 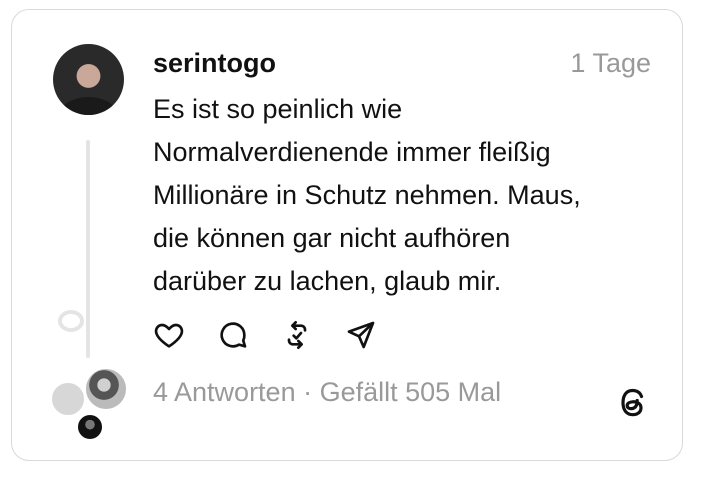 I want to click on post-actions, so click(x=265, y=335).